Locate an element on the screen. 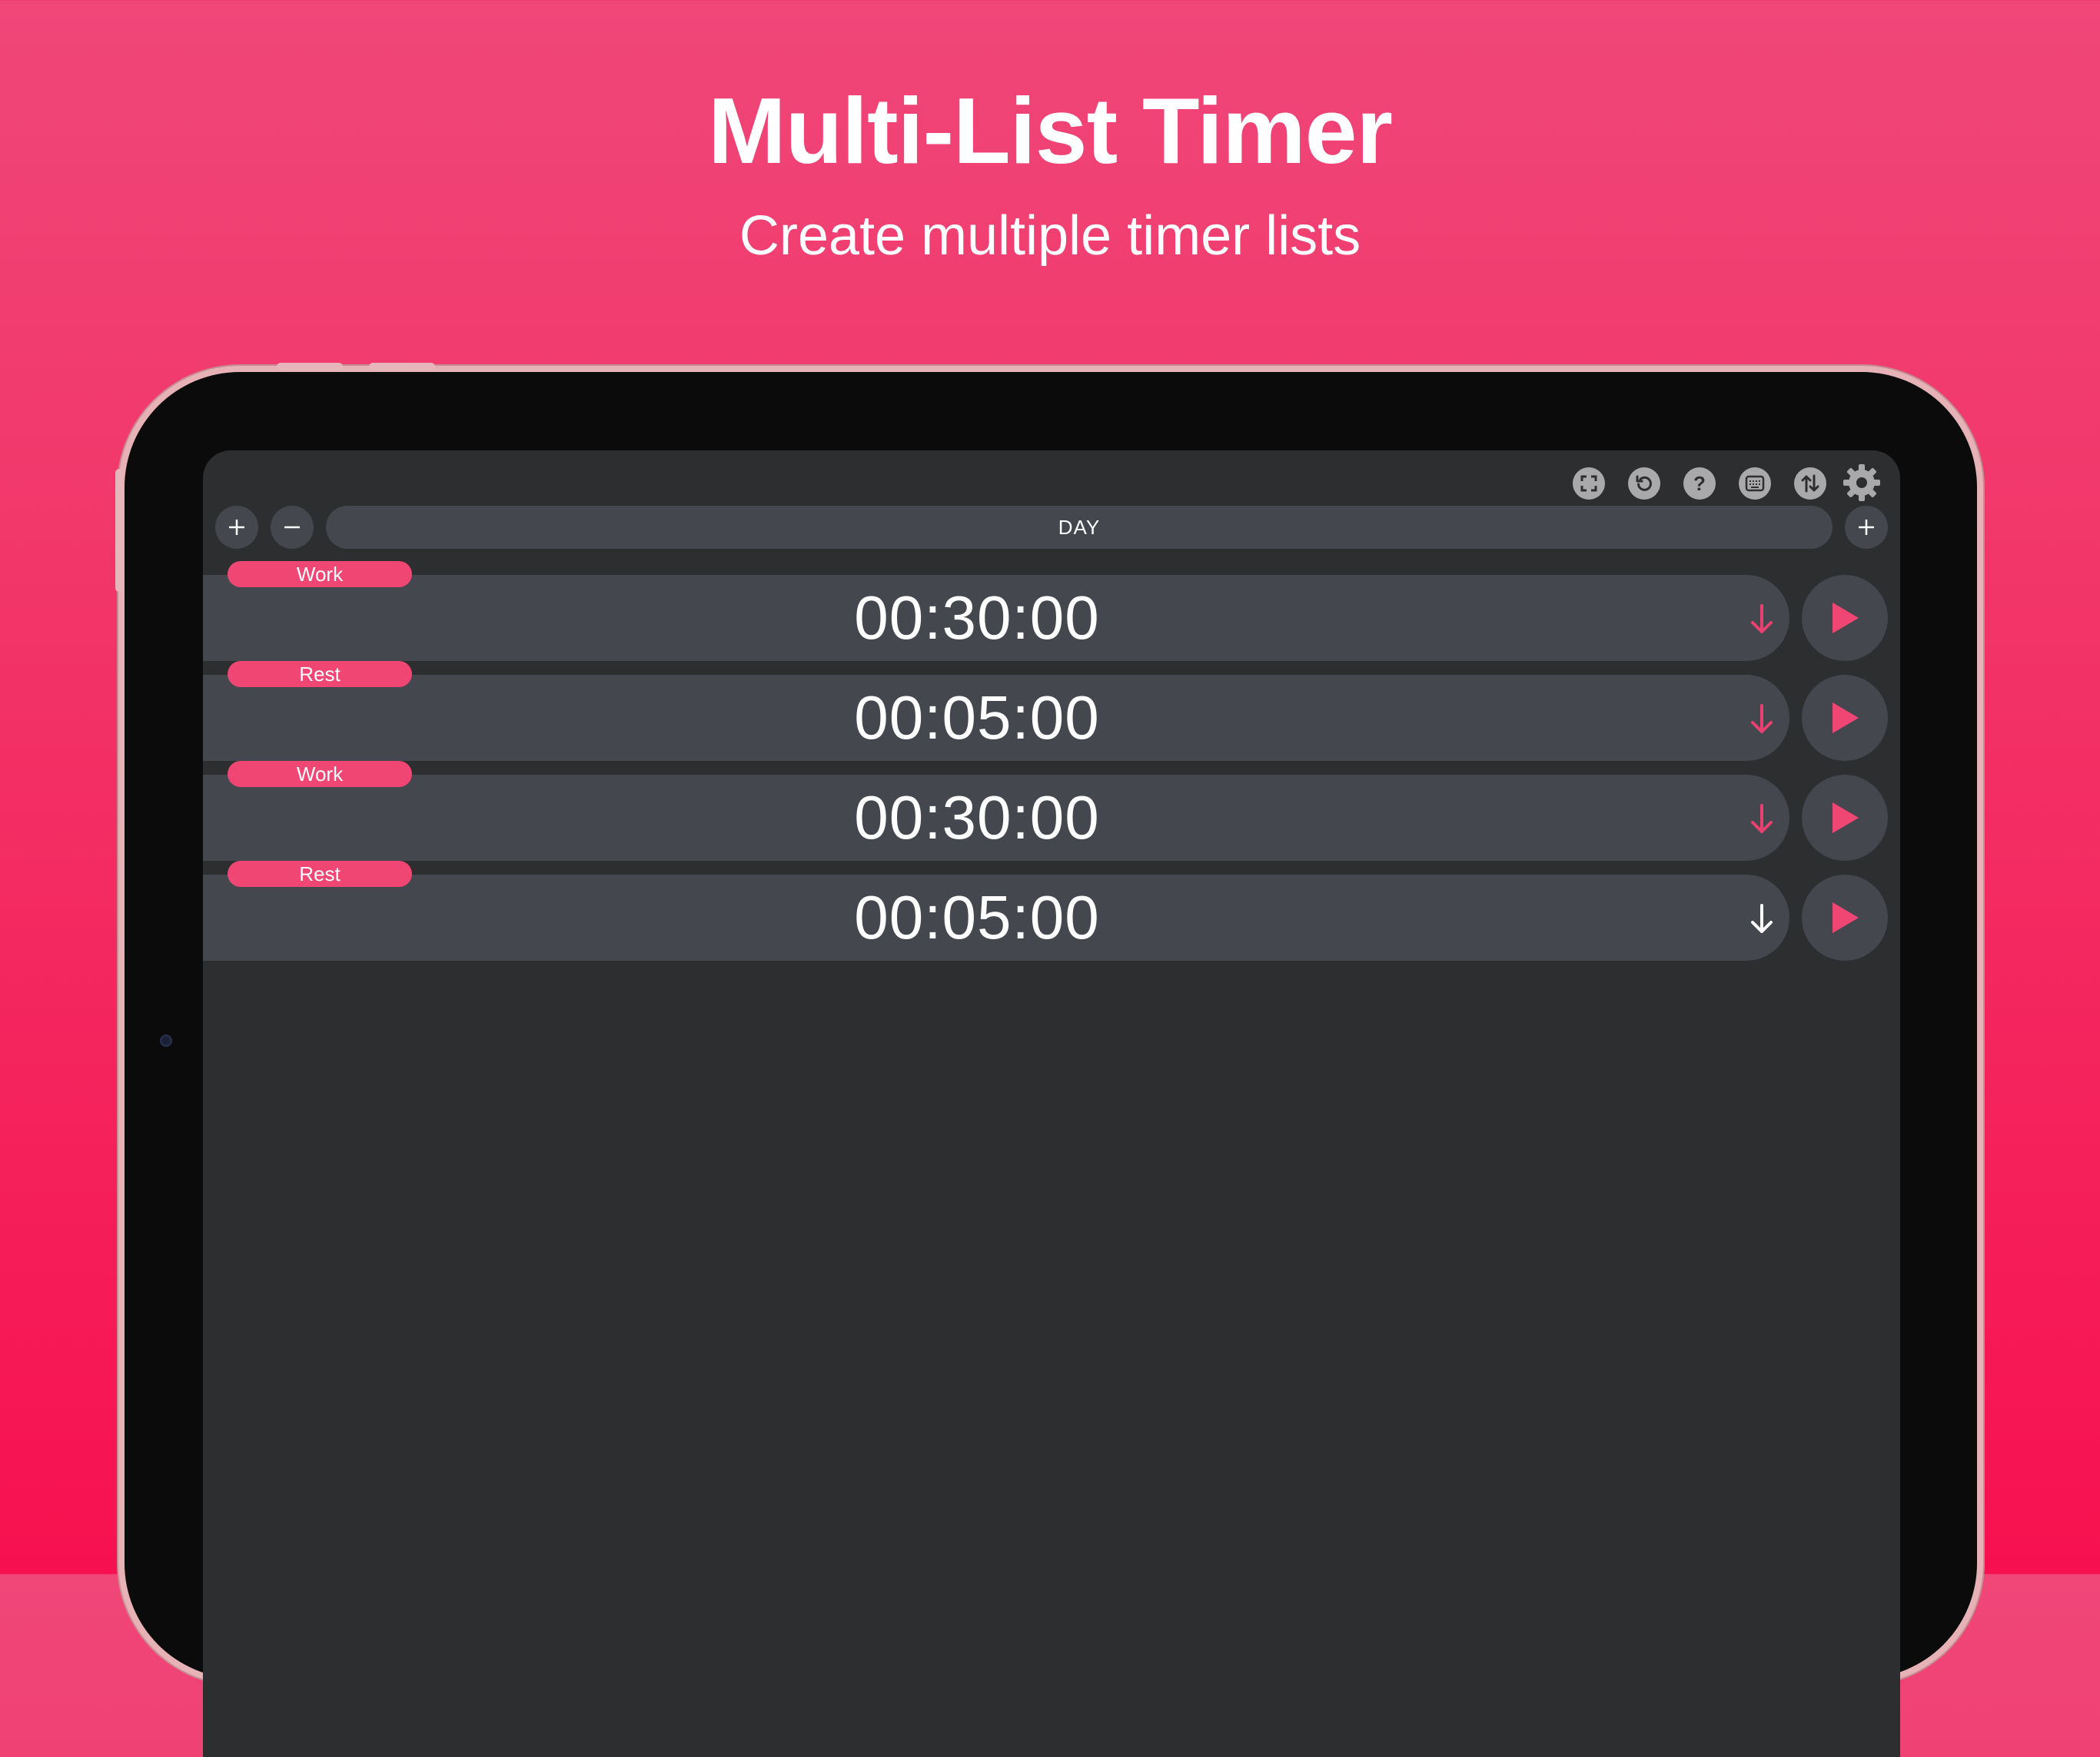  add-timer-button is located at coordinates (236, 527).